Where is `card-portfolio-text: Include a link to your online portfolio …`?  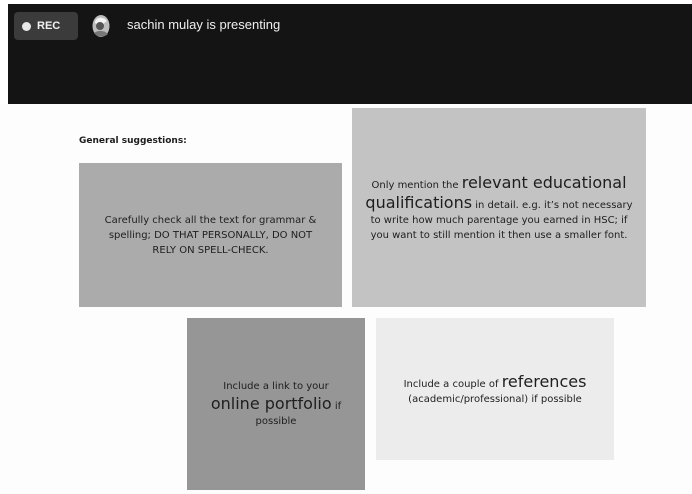 card-portfolio-text: Include a link to your online portfolio … is located at coordinates (276, 404).